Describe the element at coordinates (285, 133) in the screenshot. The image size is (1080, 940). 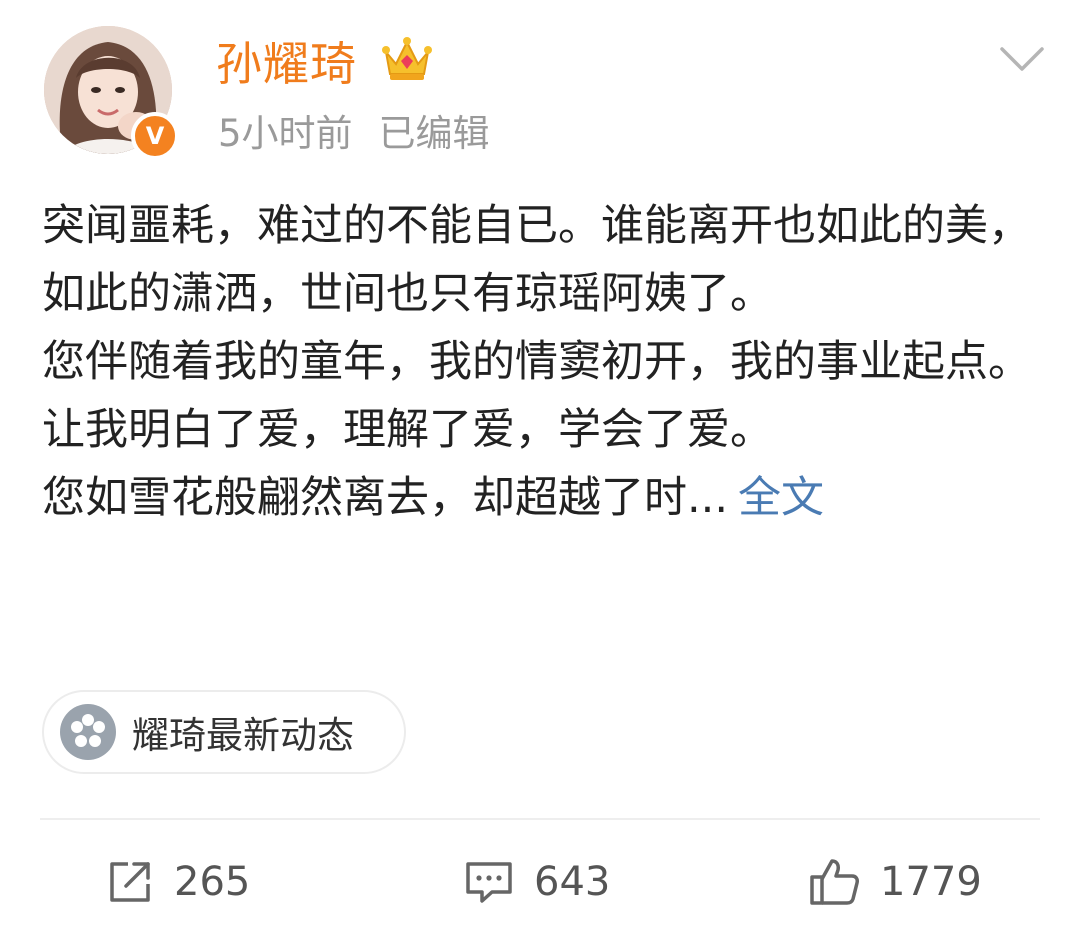
I see `post-time: 5小时前` at that location.